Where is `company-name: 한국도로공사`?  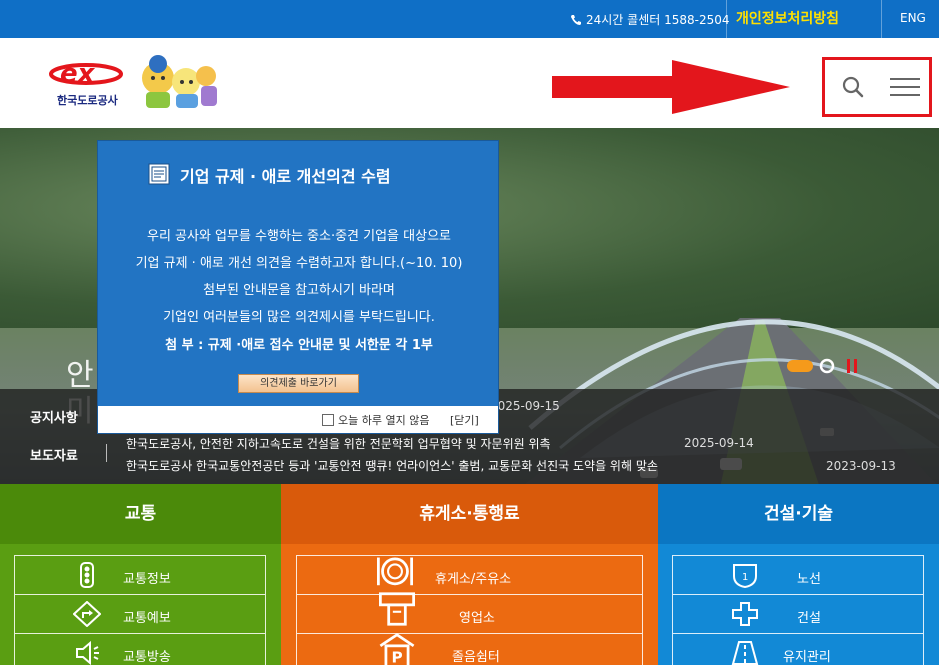 company-name: 한국도로공사 is located at coordinates (87, 100).